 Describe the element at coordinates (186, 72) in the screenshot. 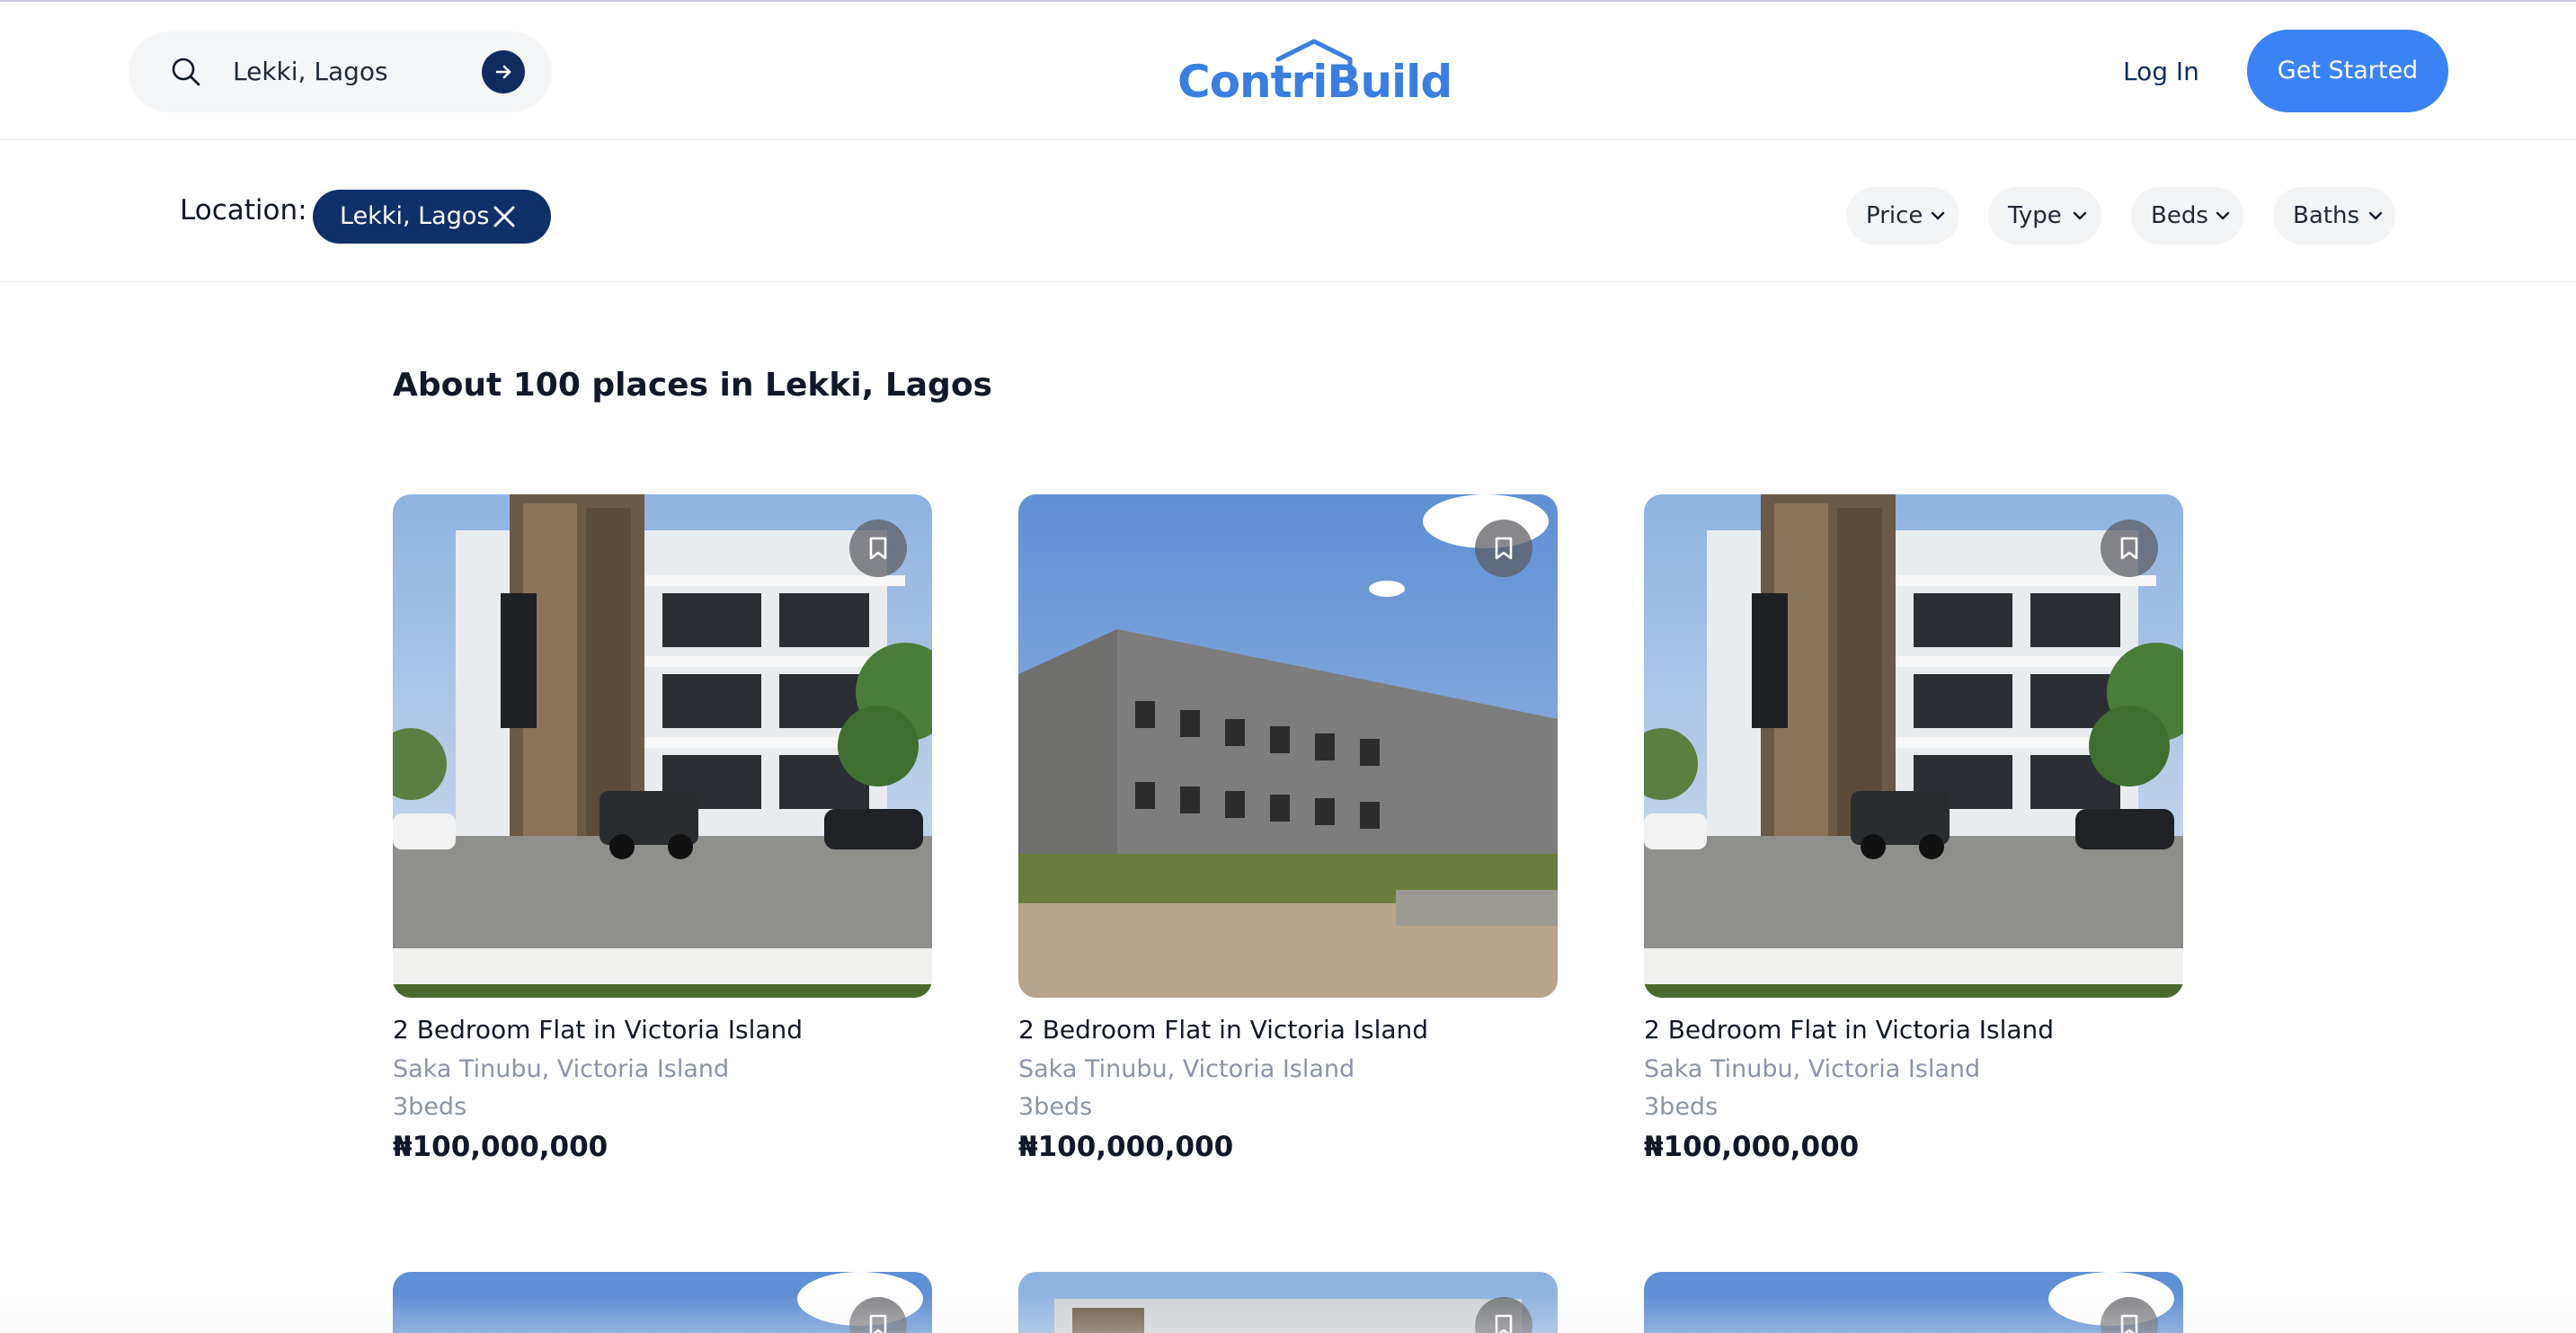

I see `search-icon` at that location.